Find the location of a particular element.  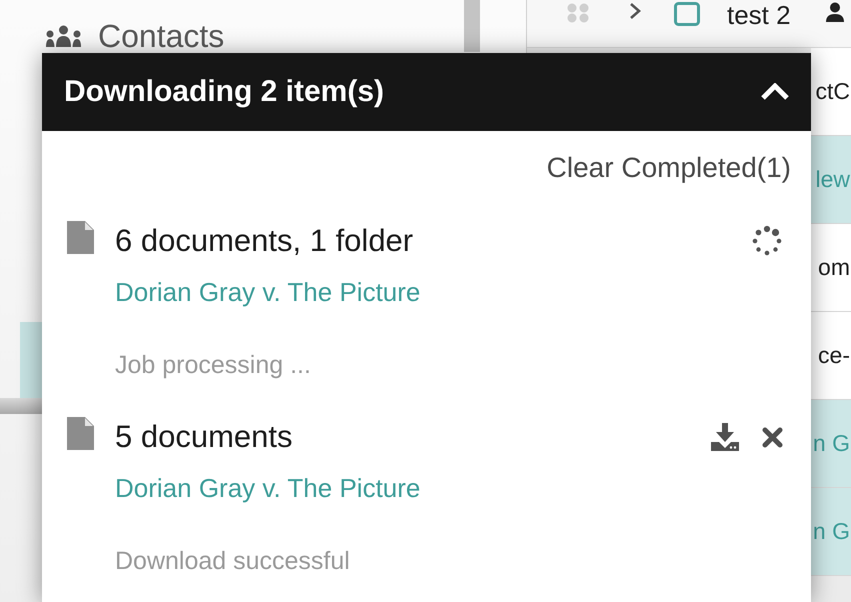

status-text: Download successful is located at coordinates (232, 561).